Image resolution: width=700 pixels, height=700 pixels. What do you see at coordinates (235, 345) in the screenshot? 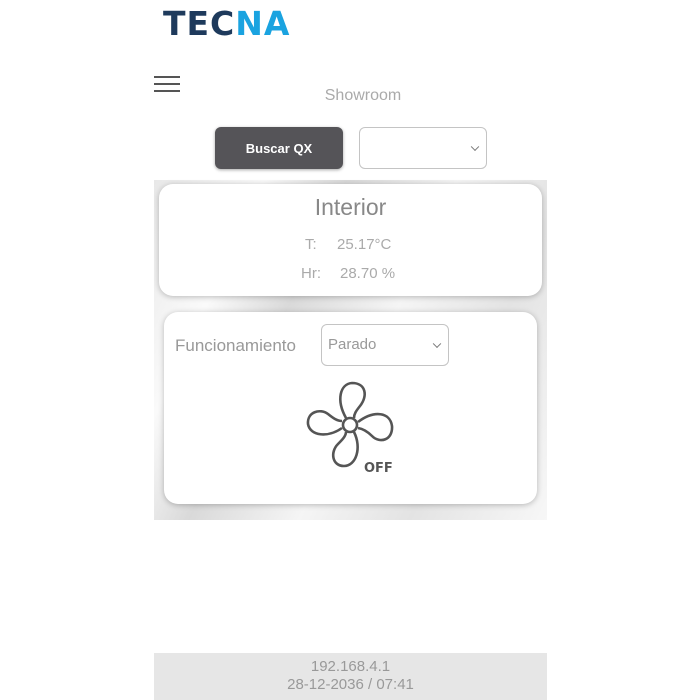
I see `operation-label: Funcionamiento` at bounding box center [235, 345].